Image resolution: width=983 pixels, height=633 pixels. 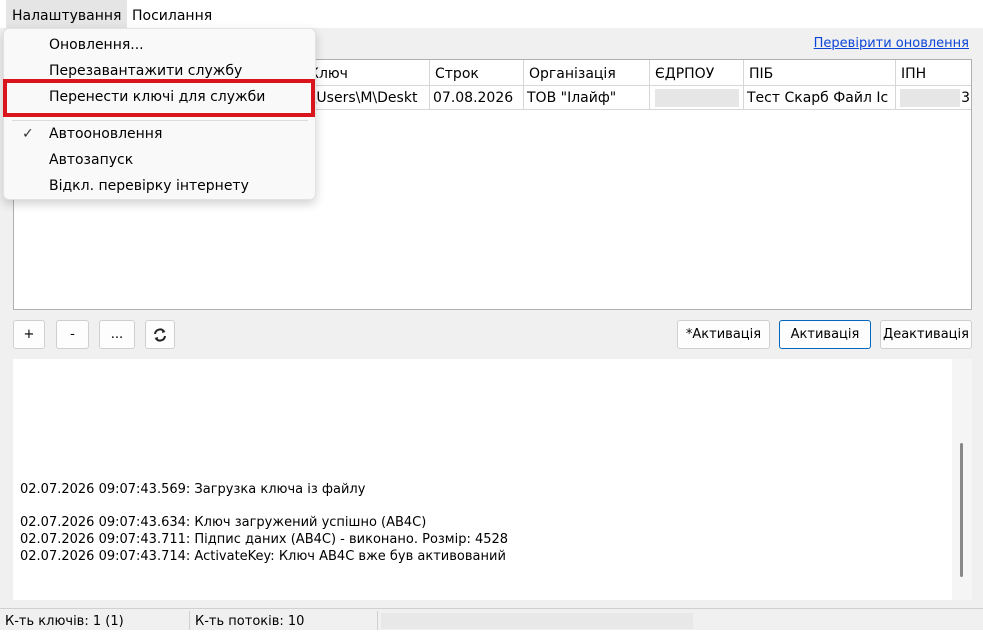 What do you see at coordinates (477, 98) in the screenshot?
I see `cell-expiry: 07.08.2026` at bounding box center [477, 98].